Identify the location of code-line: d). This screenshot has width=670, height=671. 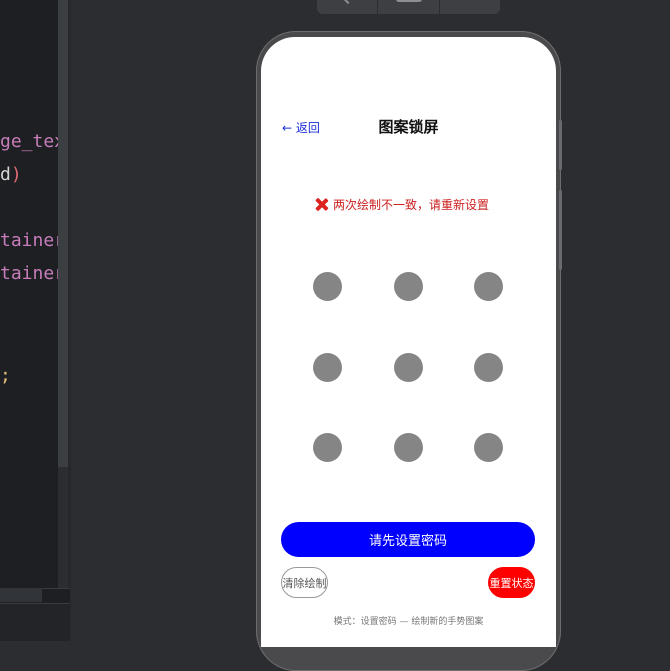
(11, 174).